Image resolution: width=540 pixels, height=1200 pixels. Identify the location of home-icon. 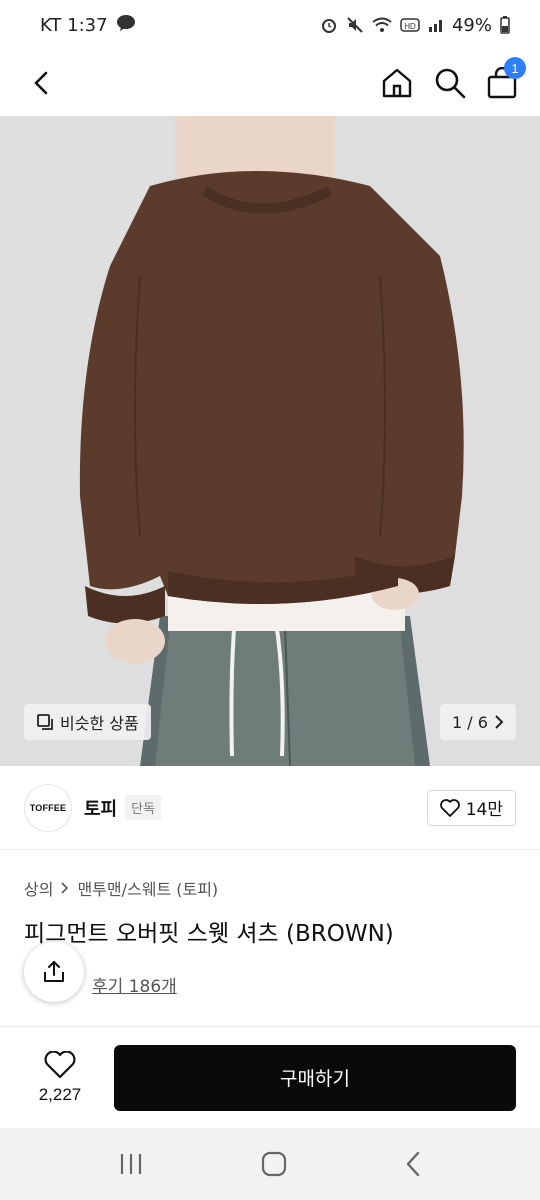
(397, 83).